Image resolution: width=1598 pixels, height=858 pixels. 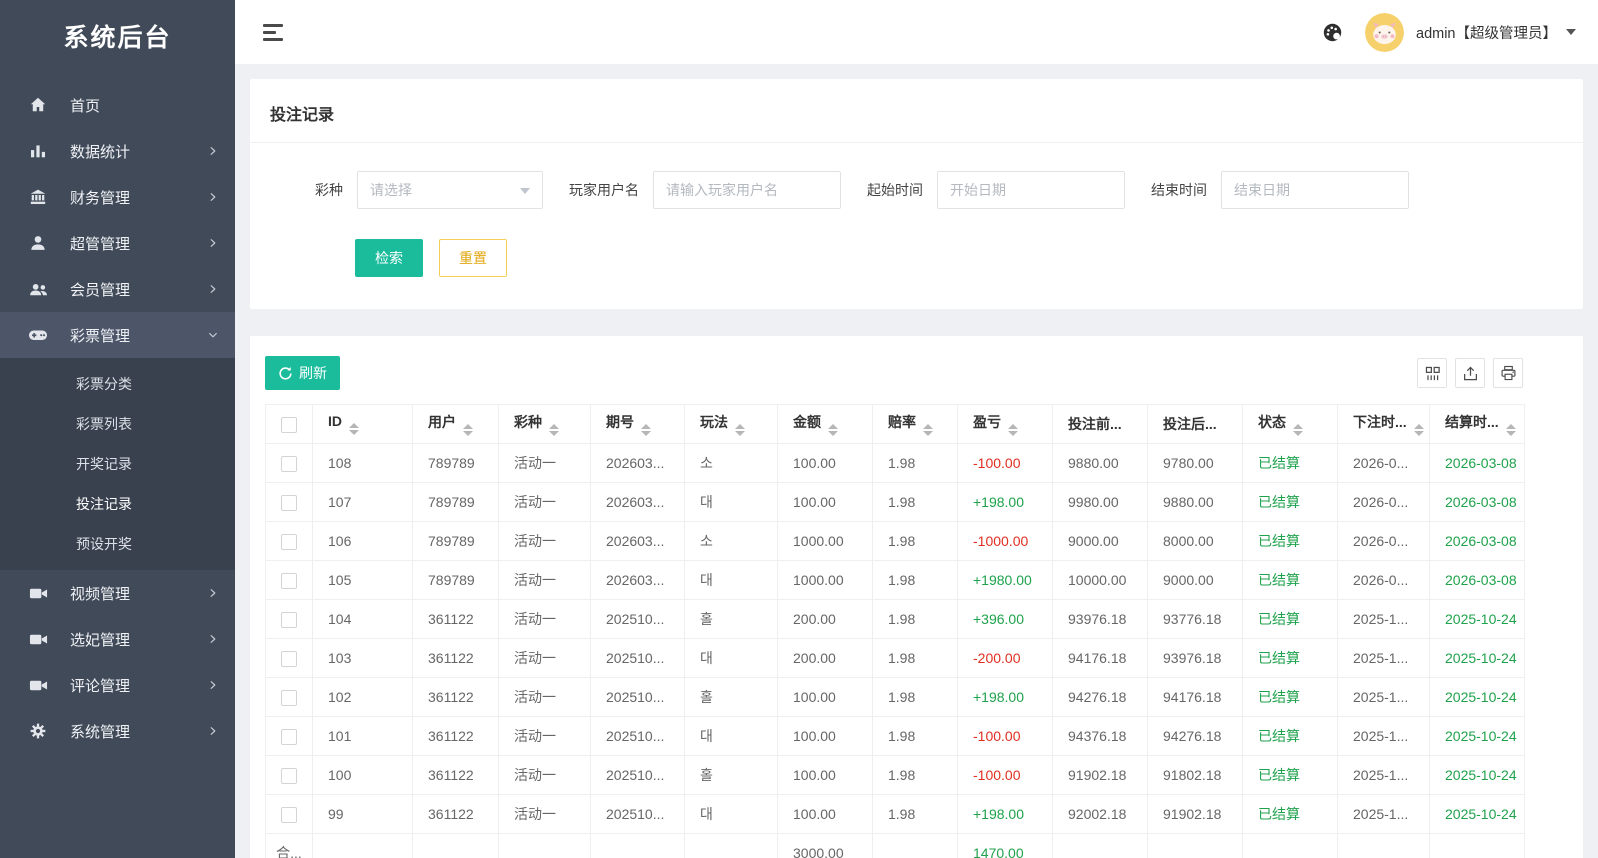 What do you see at coordinates (117, 731) in the screenshot?
I see `sidebar-item-system: 系统管理` at bounding box center [117, 731].